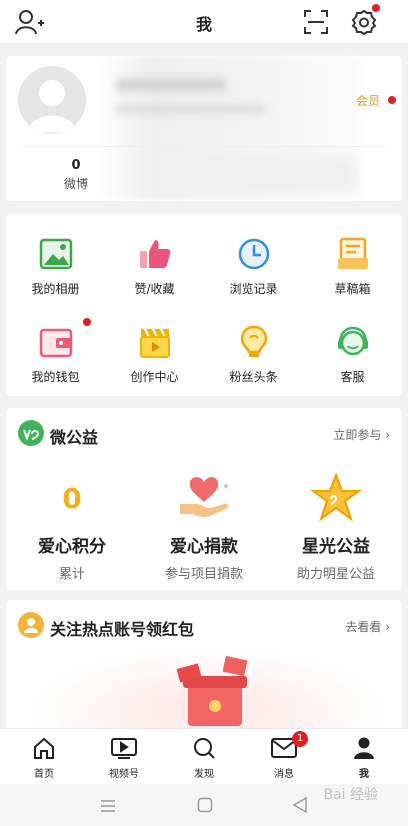 This screenshot has height=826, width=408. Describe the element at coordinates (352, 289) in the screenshot. I see `grid-item-label: 草稿箱` at that location.